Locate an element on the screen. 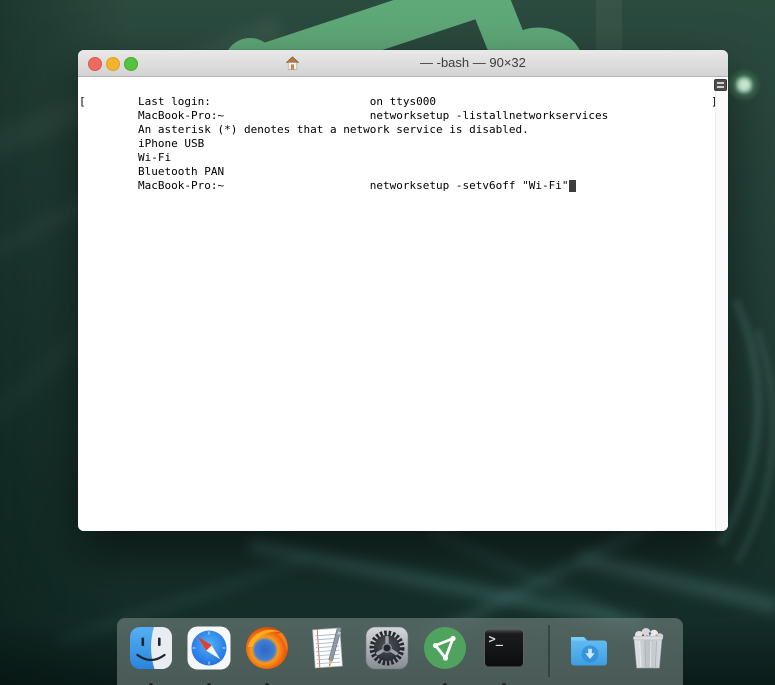  terminal-line: Wi-Fi is located at coordinates (154, 157).